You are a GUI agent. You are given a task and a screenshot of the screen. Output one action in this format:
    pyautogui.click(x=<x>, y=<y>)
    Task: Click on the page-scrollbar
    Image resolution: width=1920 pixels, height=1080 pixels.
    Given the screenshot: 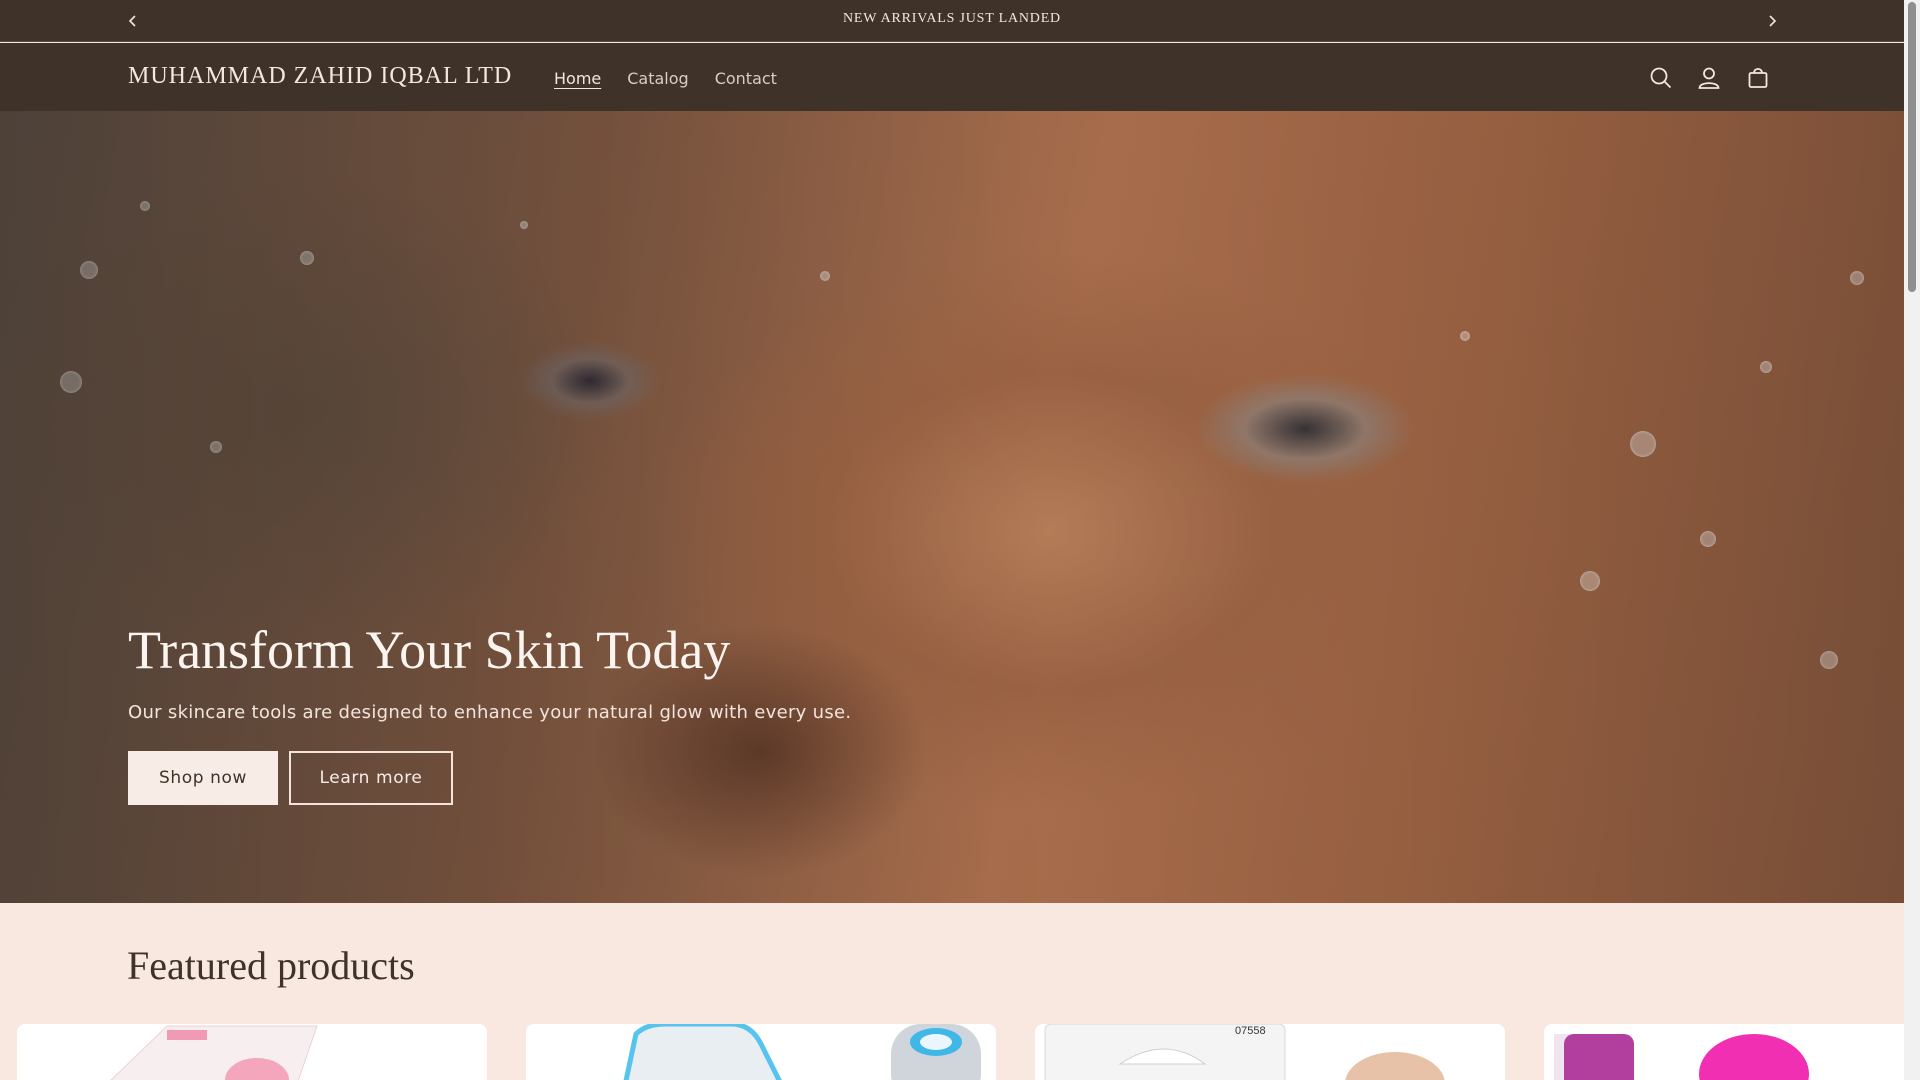 What is the action you would take?
    pyautogui.click(x=1912, y=540)
    